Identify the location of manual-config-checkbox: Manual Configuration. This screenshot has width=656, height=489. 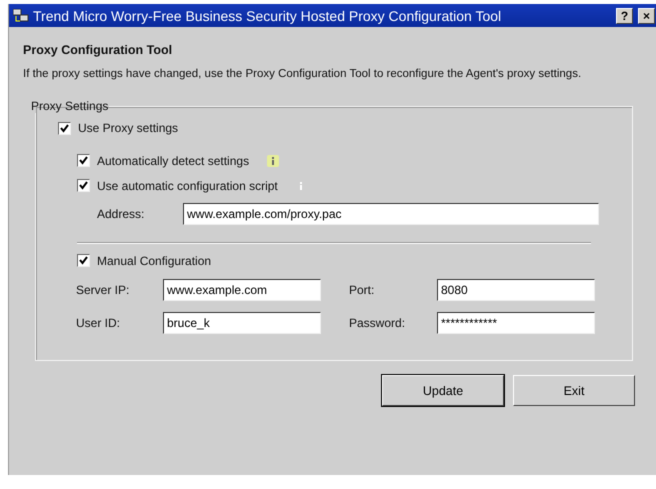
(144, 261).